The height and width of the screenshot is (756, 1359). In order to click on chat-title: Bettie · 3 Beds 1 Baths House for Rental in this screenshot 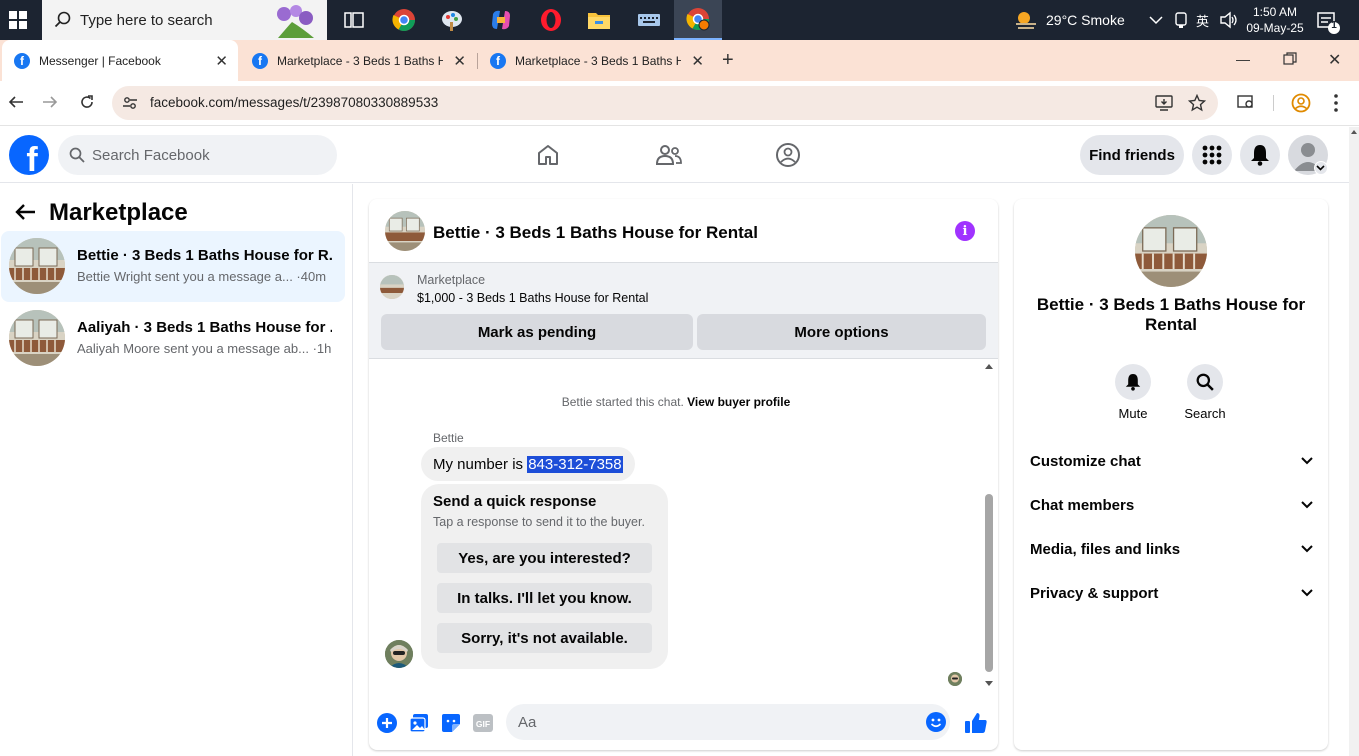, I will do `click(595, 233)`.